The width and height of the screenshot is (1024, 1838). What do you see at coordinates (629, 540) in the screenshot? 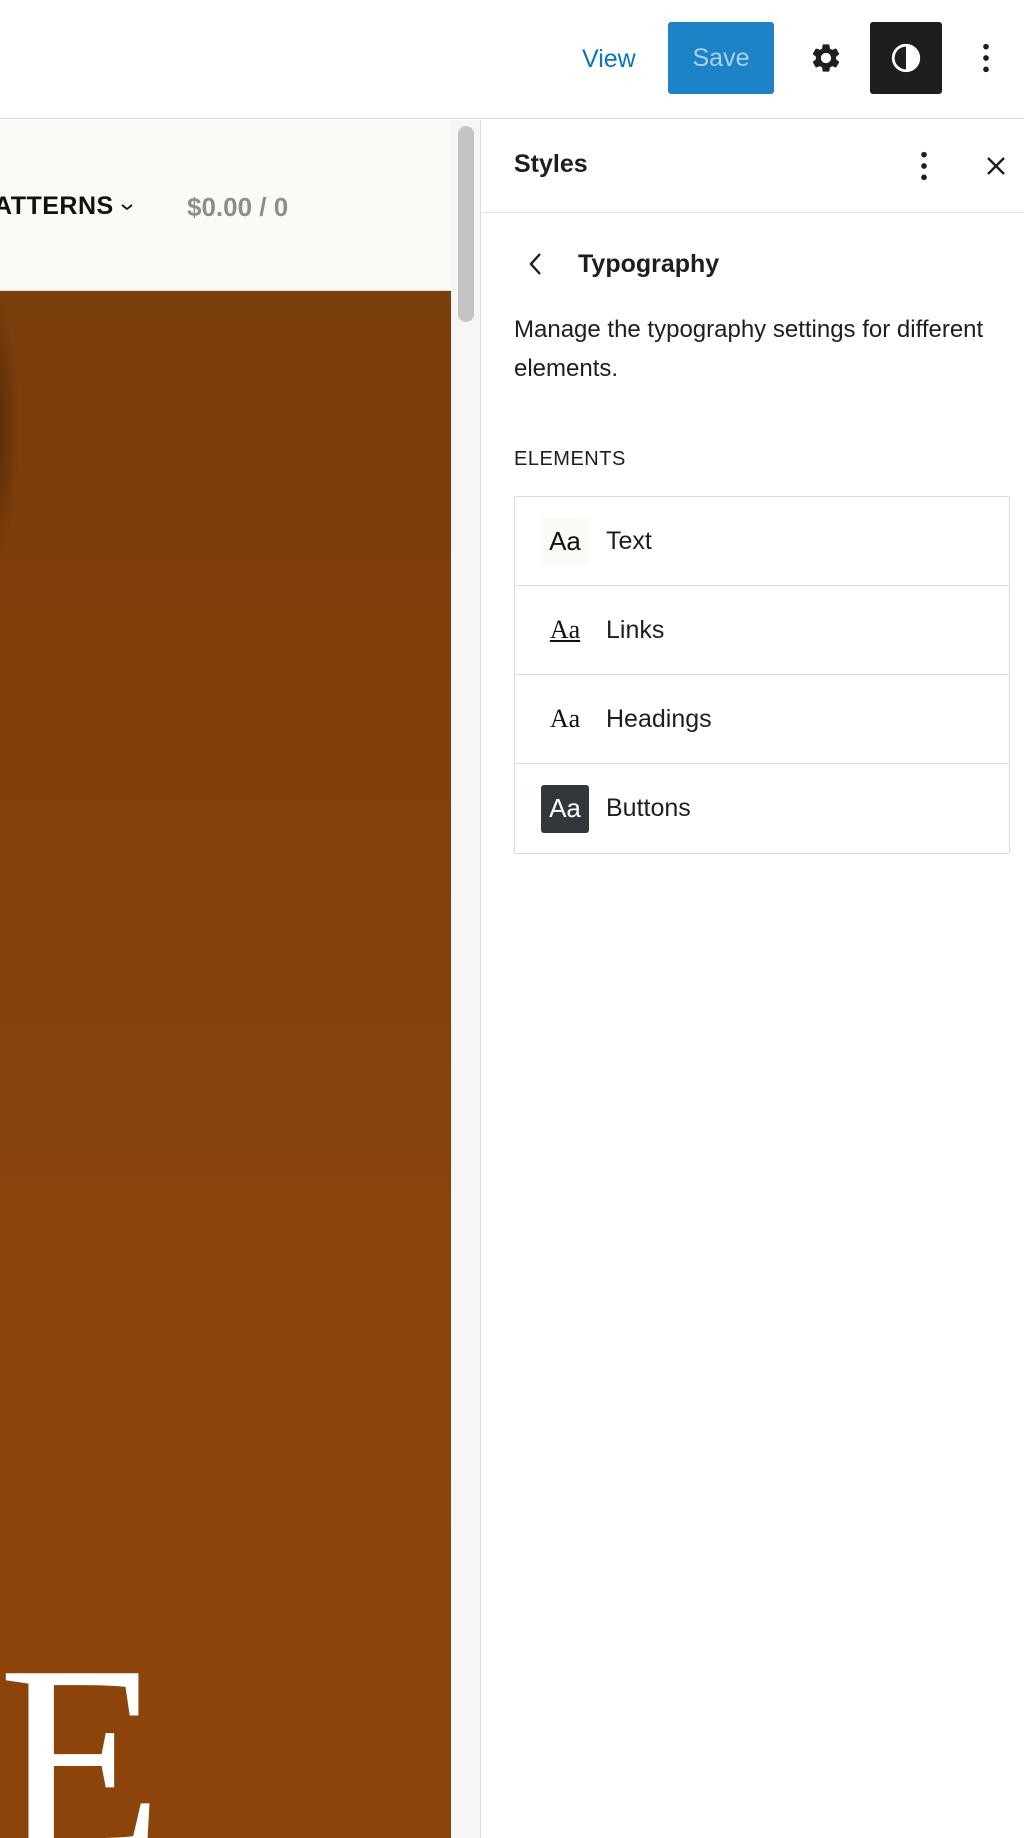
I see `element-label: Text` at bounding box center [629, 540].